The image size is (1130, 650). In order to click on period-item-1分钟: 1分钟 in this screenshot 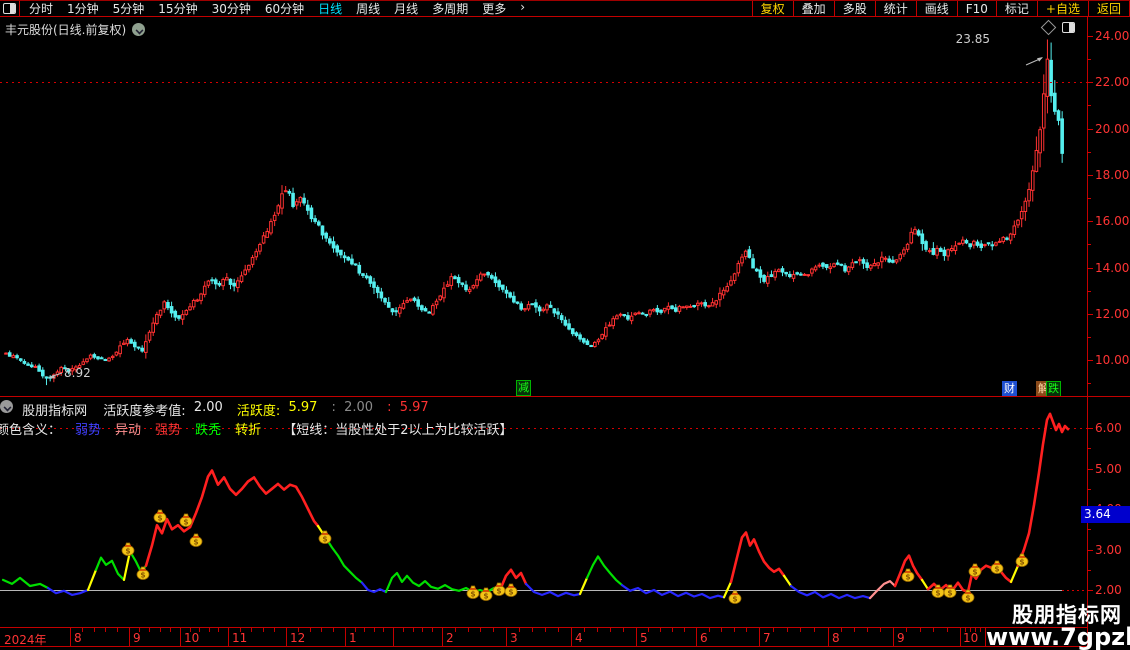, I will do `click(83, 8)`.